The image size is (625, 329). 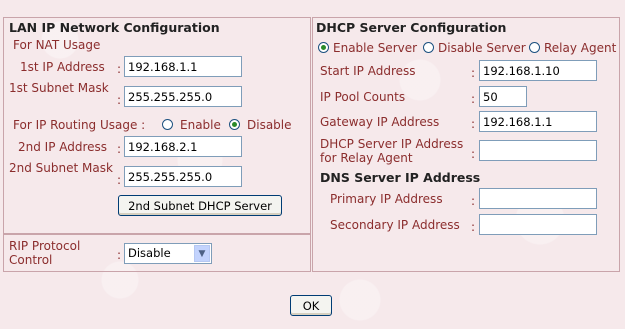 What do you see at coordinates (580, 48) in the screenshot?
I see `dhcp-relay-label: Relay Agent` at bounding box center [580, 48].